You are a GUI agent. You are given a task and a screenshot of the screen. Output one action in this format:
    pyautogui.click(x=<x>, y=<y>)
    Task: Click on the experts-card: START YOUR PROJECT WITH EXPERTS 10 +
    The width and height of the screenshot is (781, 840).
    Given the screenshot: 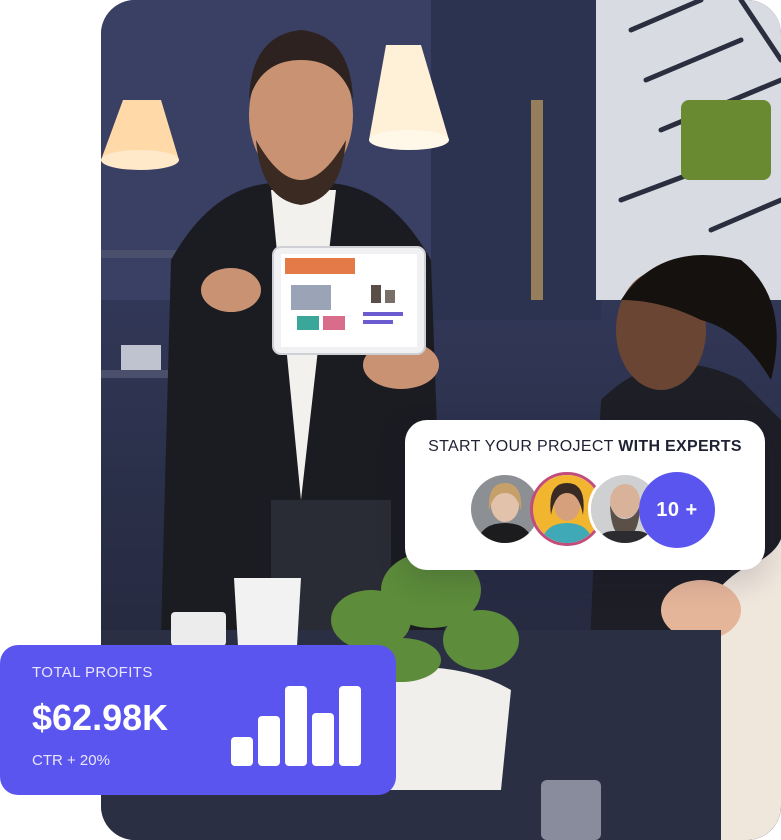 What is the action you would take?
    pyautogui.click(x=585, y=495)
    